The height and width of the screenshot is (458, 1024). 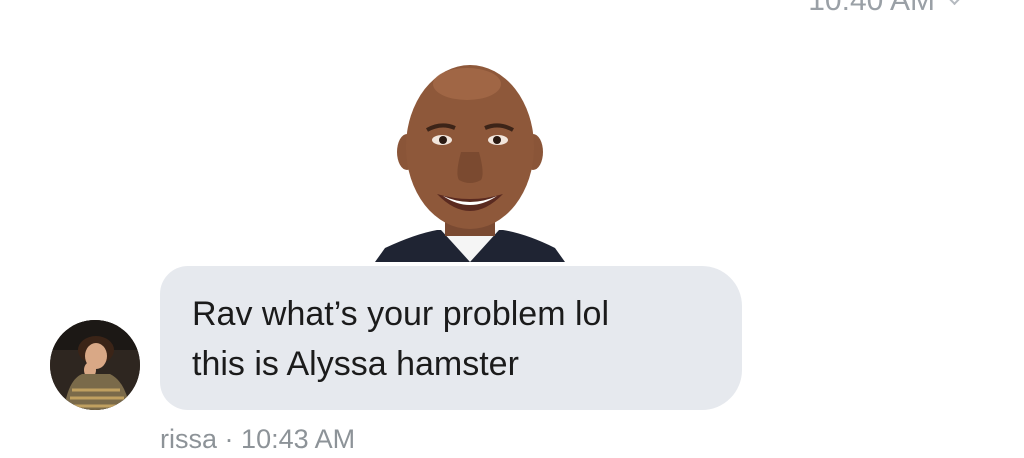 What do you see at coordinates (470, 163) in the screenshot?
I see `person-photo-icon` at bounding box center [470, 163].